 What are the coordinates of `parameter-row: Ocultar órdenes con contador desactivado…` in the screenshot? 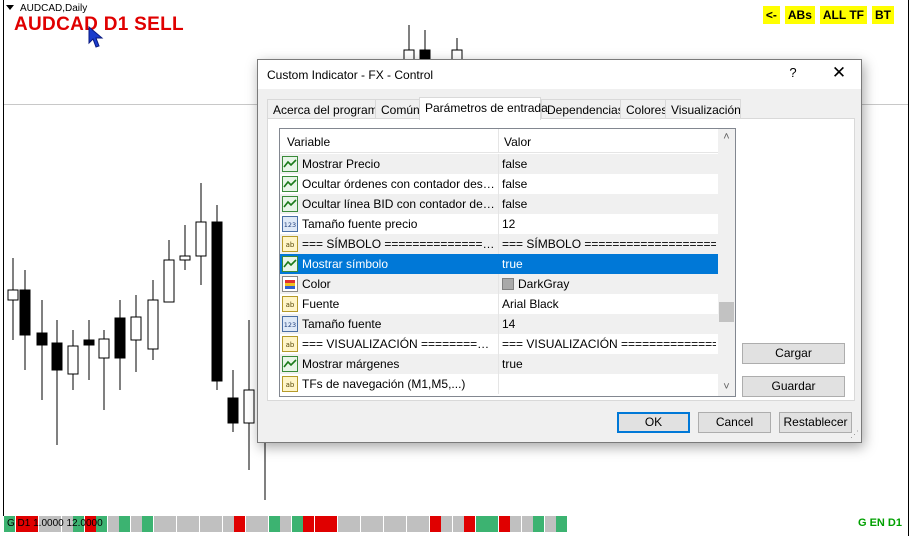 It's located at (499, 184).